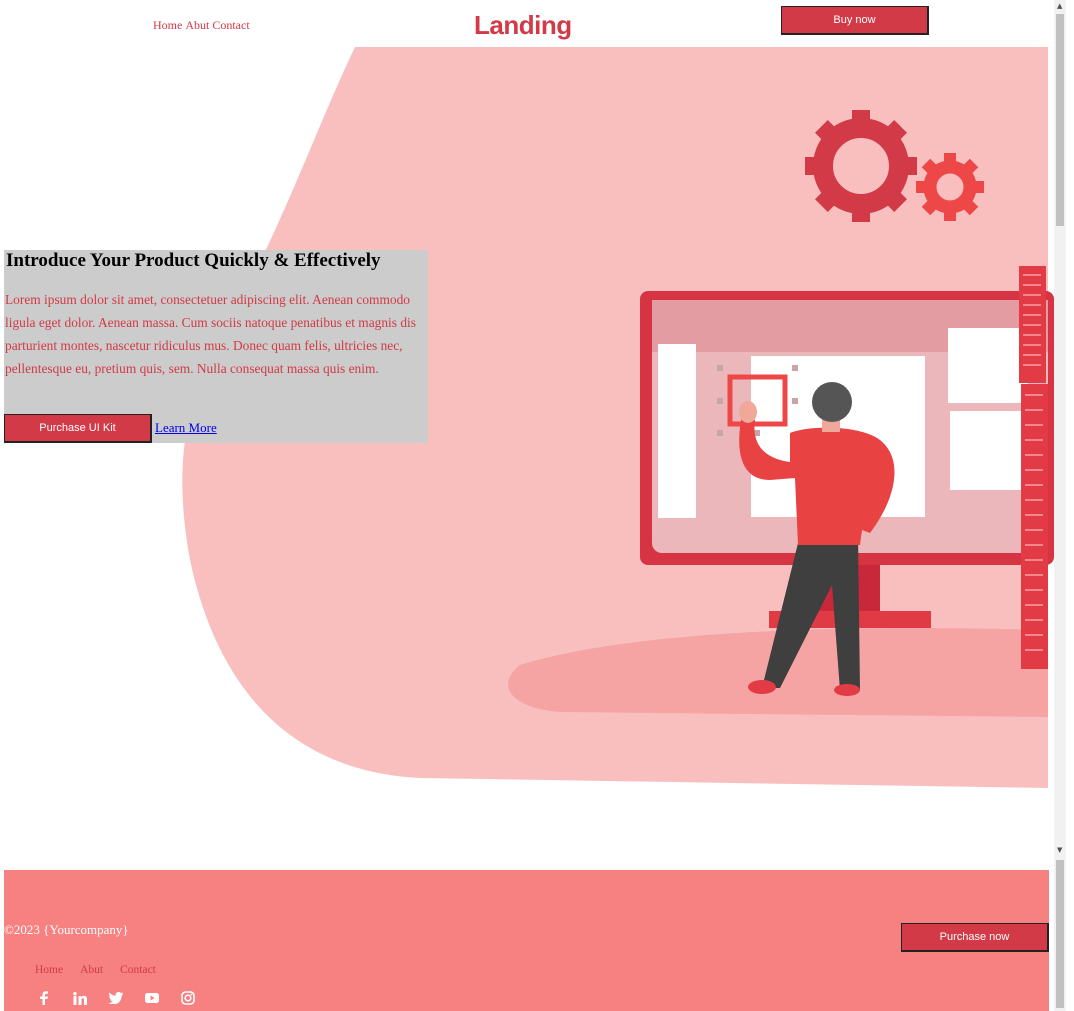  Describe the element at coordinates (138, 970) in the screenshot. I see `footer-contact-link: Contact` at that location.